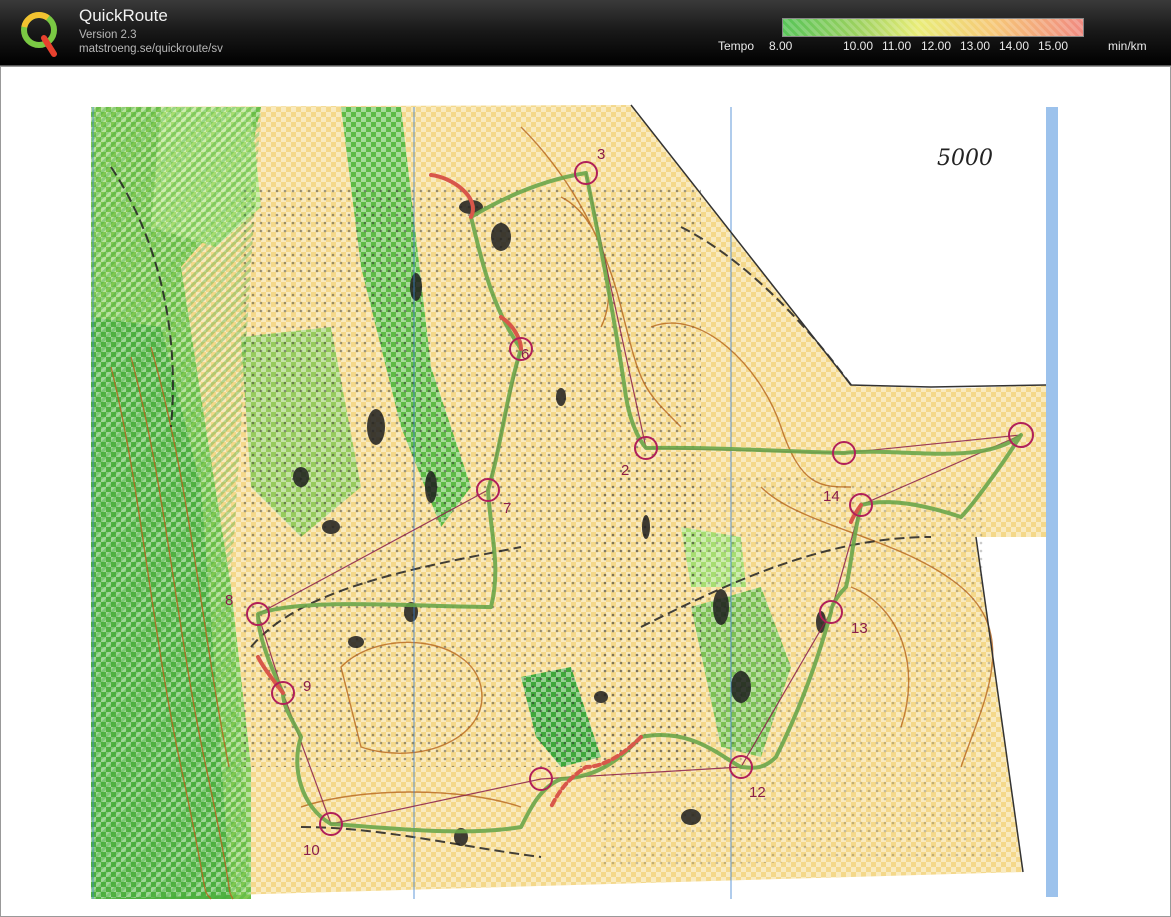  I want to click on control-number: 6, so click(525, 354).